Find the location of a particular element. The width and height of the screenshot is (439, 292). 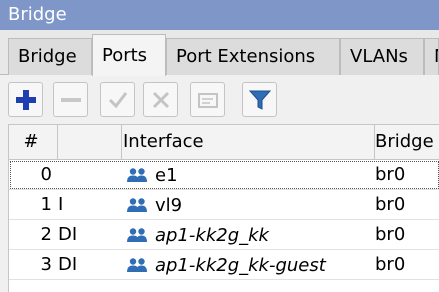

plus-icon is located at coordinates (25, 99).